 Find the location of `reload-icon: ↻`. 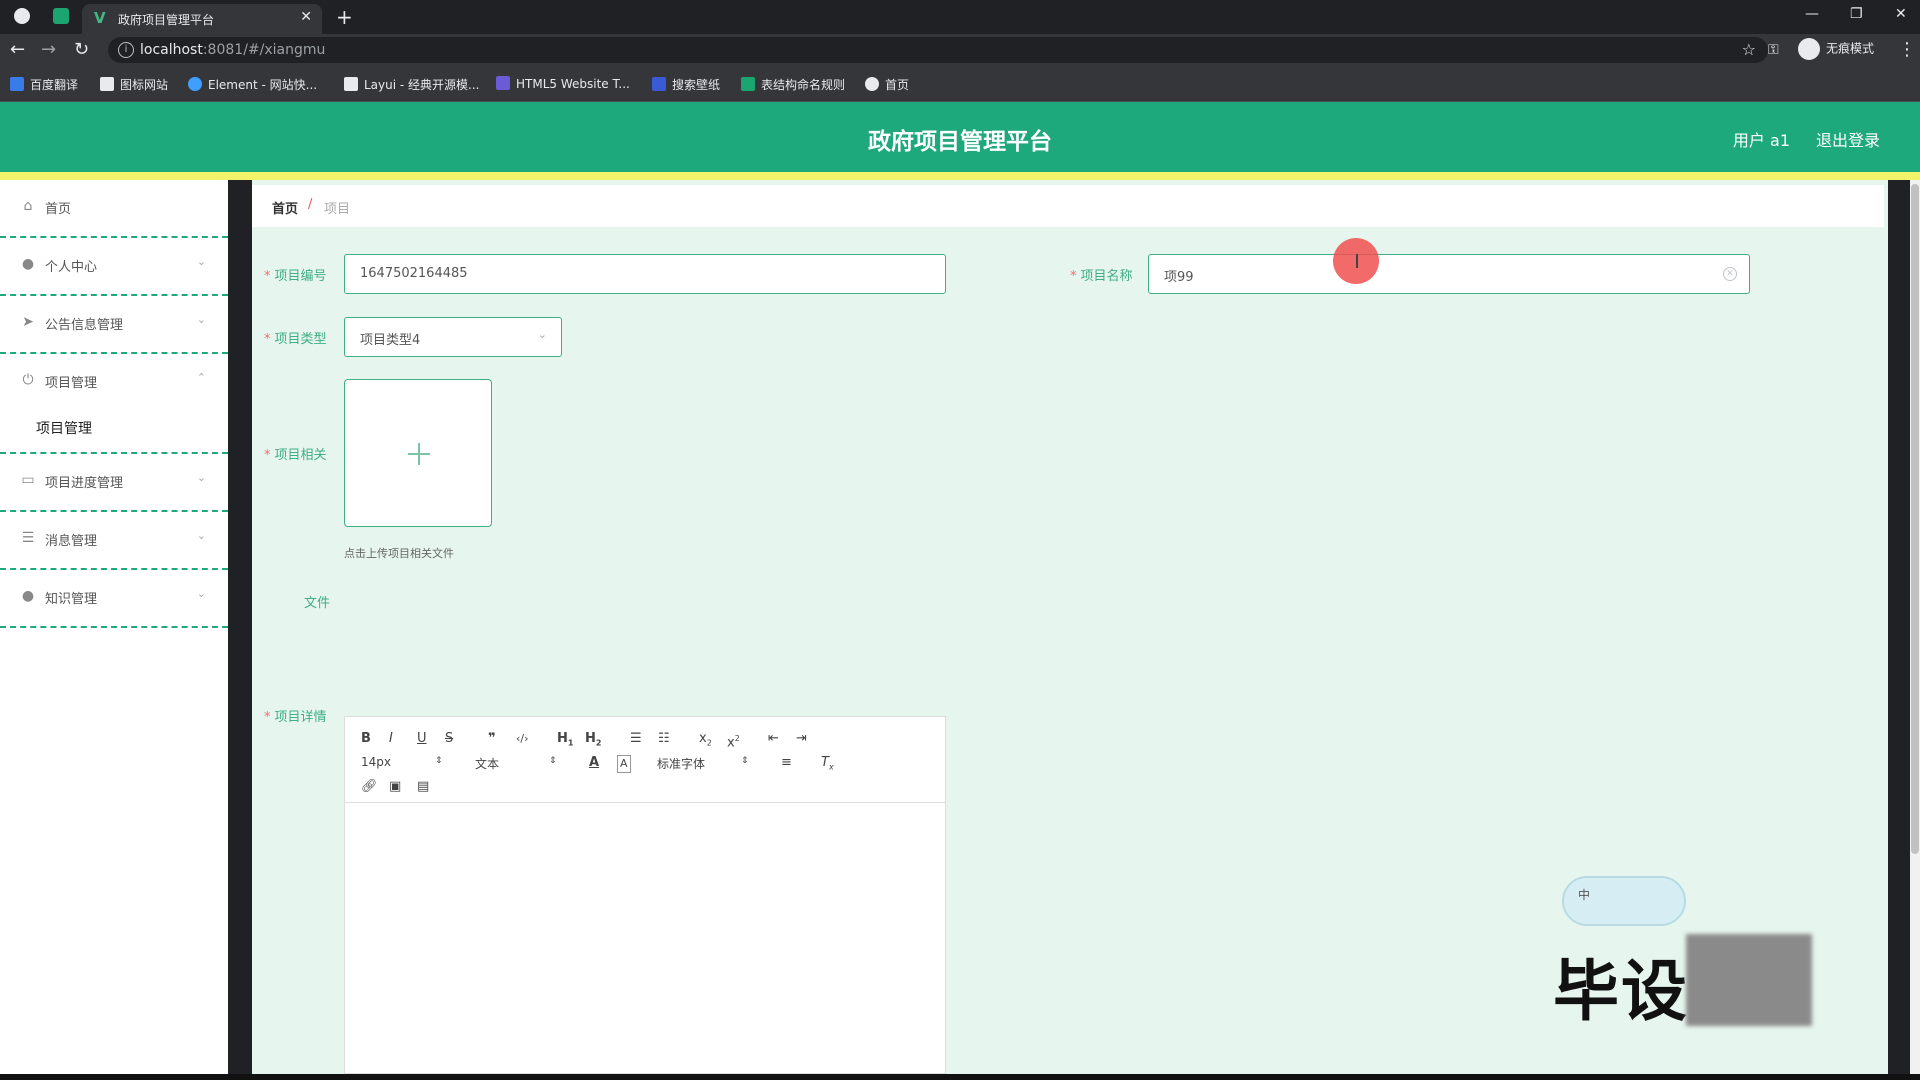

reload-icon: ↻ is located at coordinates (81, 50).